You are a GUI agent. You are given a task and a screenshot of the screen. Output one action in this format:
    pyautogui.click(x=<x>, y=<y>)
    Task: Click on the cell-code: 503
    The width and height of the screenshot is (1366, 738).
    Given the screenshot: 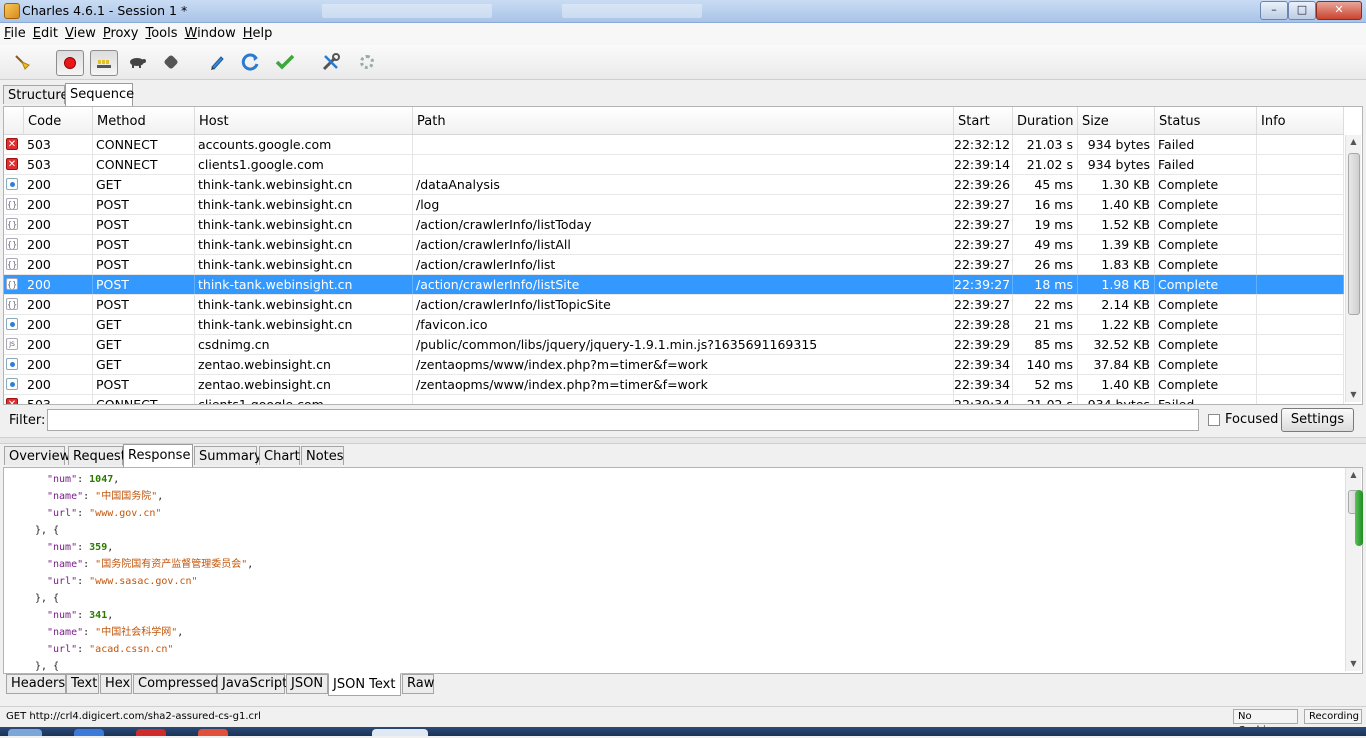 What is the action you would take?
    pyautogui.click(x=58, y=164)
    